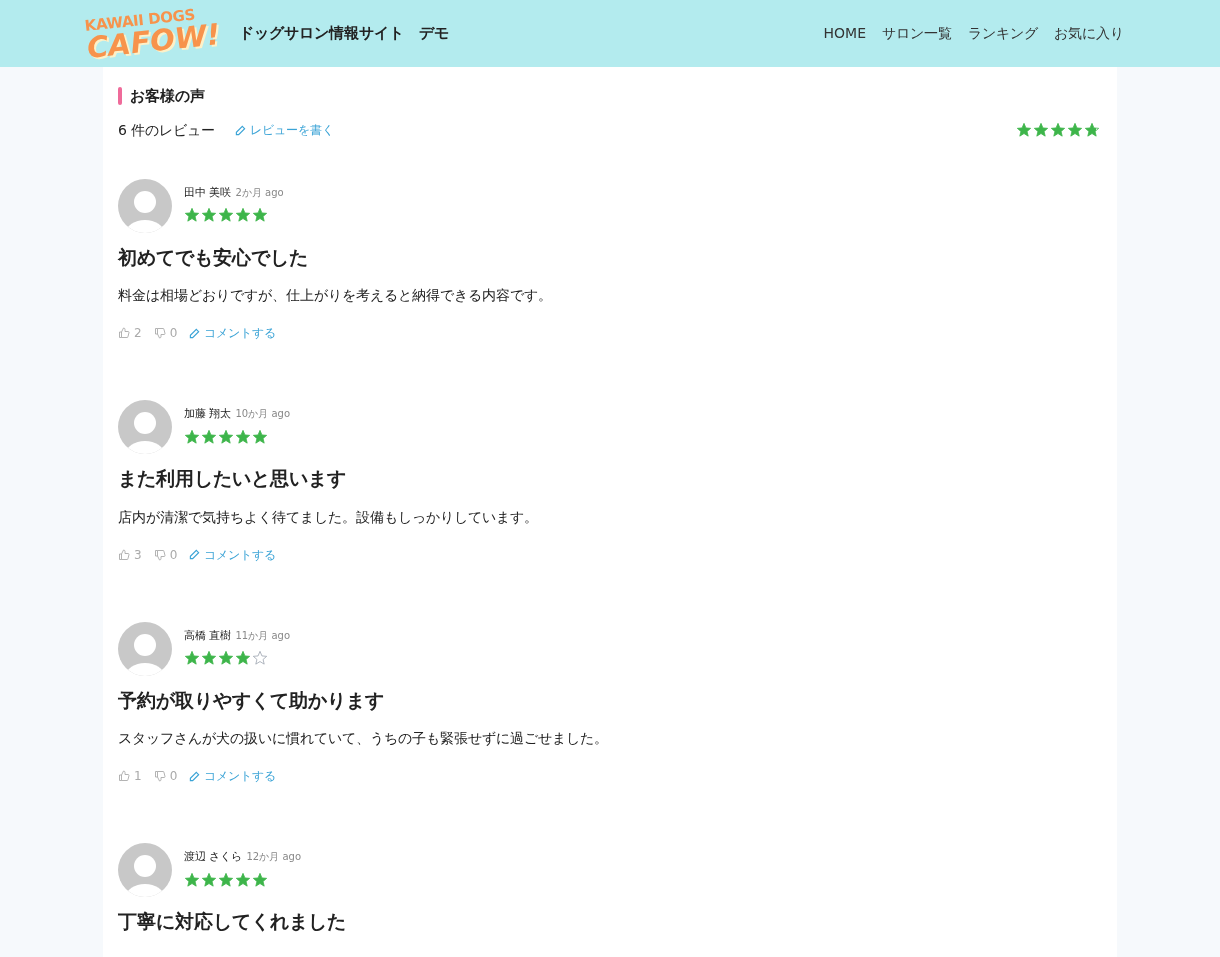 The image size is (1220, 957). Describe the element at coordinates (285, 130) in the screenshot. I see `write-review-link: レビューを書く` at that location.